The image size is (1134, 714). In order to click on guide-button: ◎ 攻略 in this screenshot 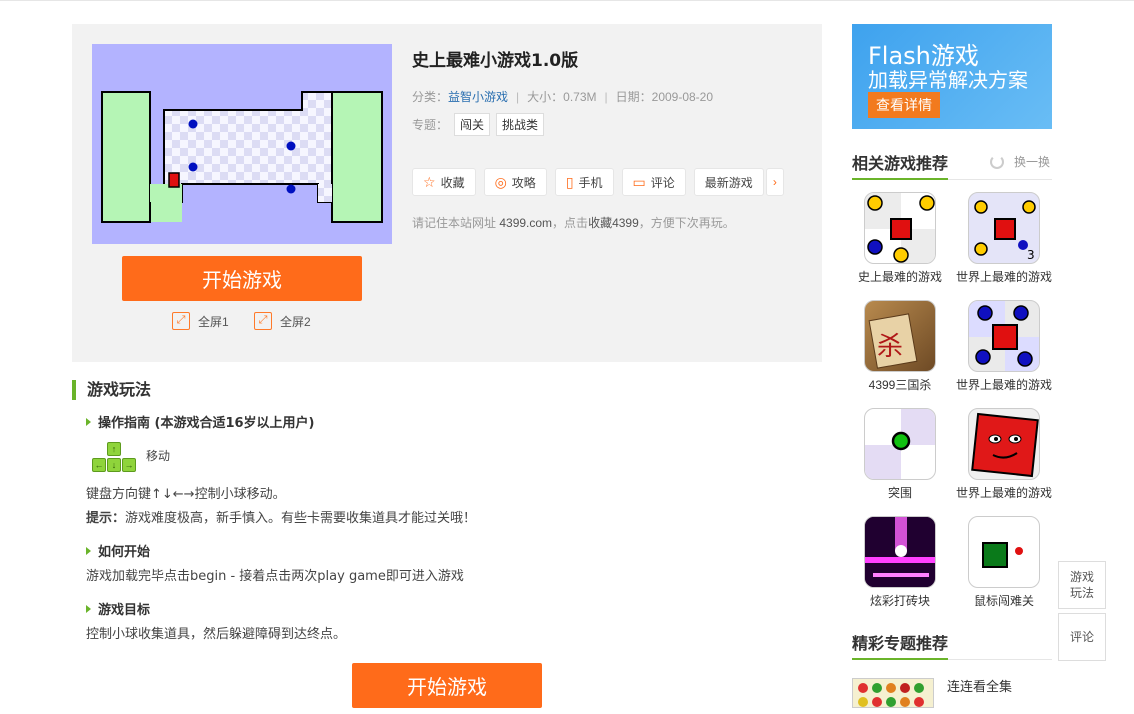, I will do `click(515, 182)`.